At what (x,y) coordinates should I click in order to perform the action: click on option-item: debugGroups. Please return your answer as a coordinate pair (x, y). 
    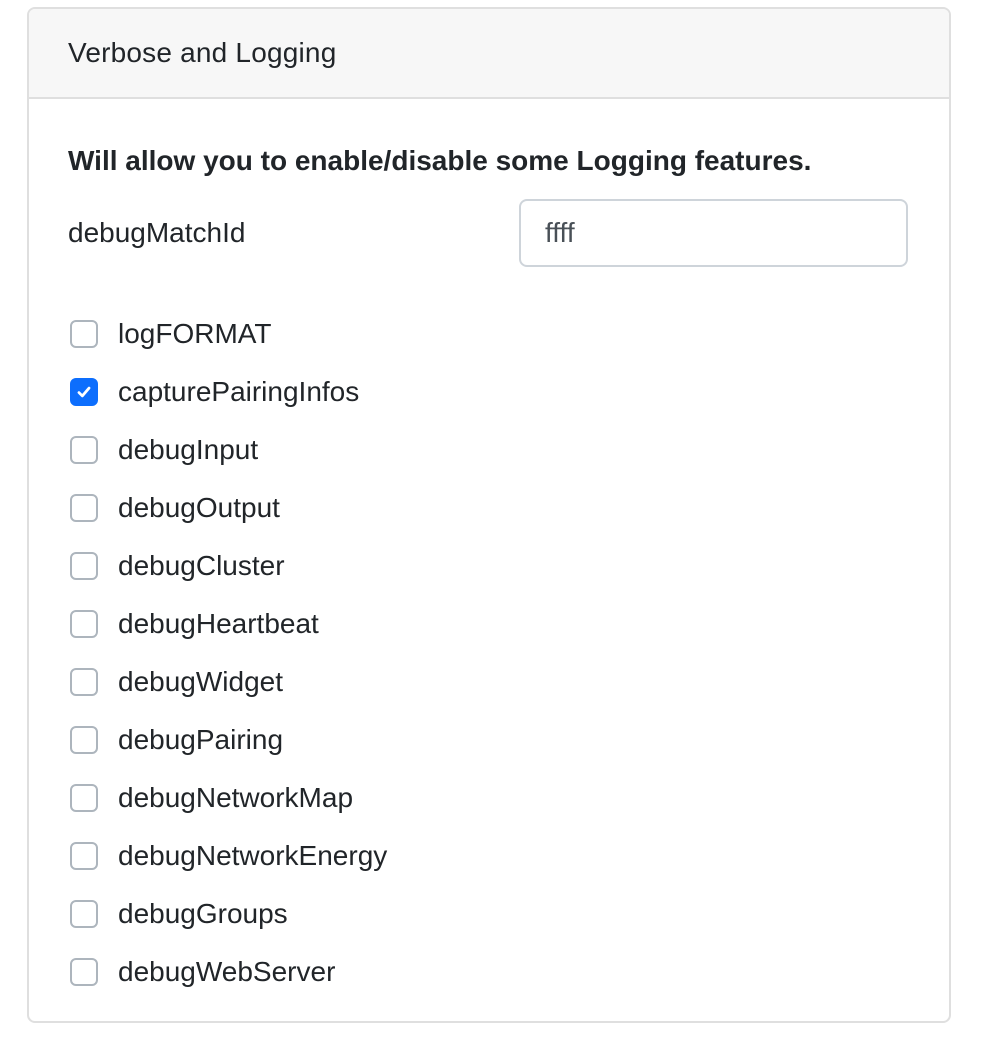
    Looking at the image, I should click on (228, 914).